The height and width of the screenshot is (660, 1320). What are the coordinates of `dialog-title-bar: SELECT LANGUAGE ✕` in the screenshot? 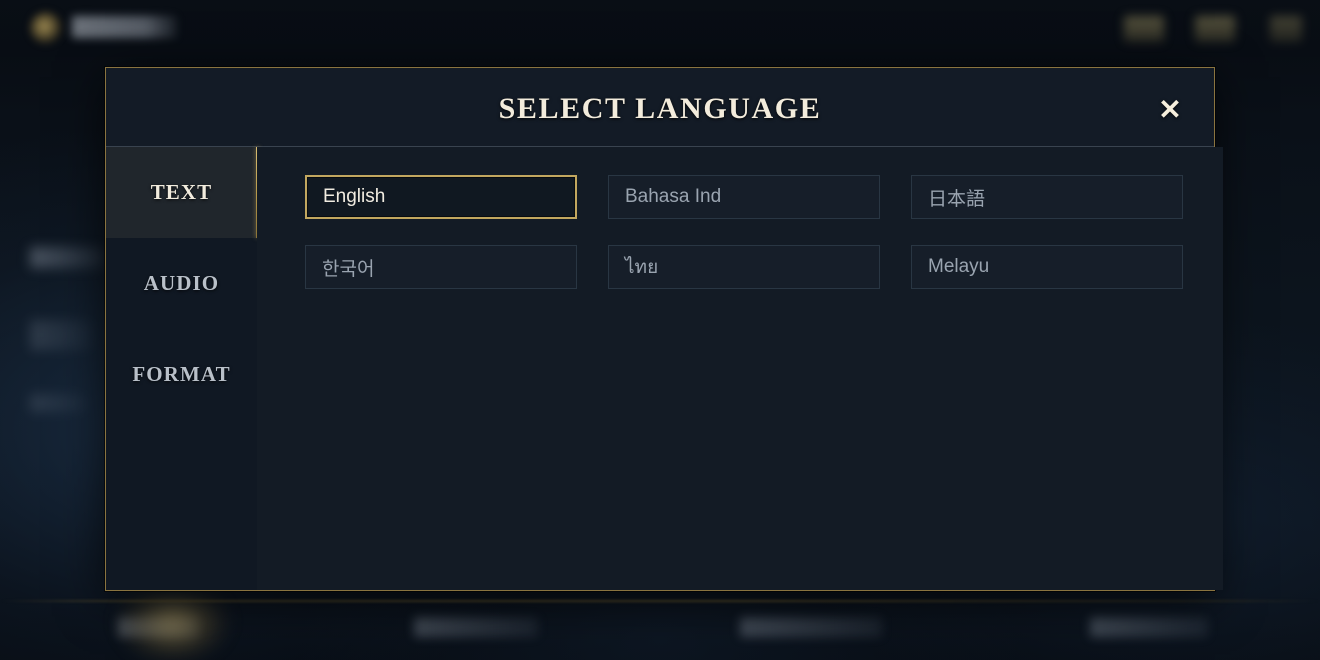 It's located at (660, 107).